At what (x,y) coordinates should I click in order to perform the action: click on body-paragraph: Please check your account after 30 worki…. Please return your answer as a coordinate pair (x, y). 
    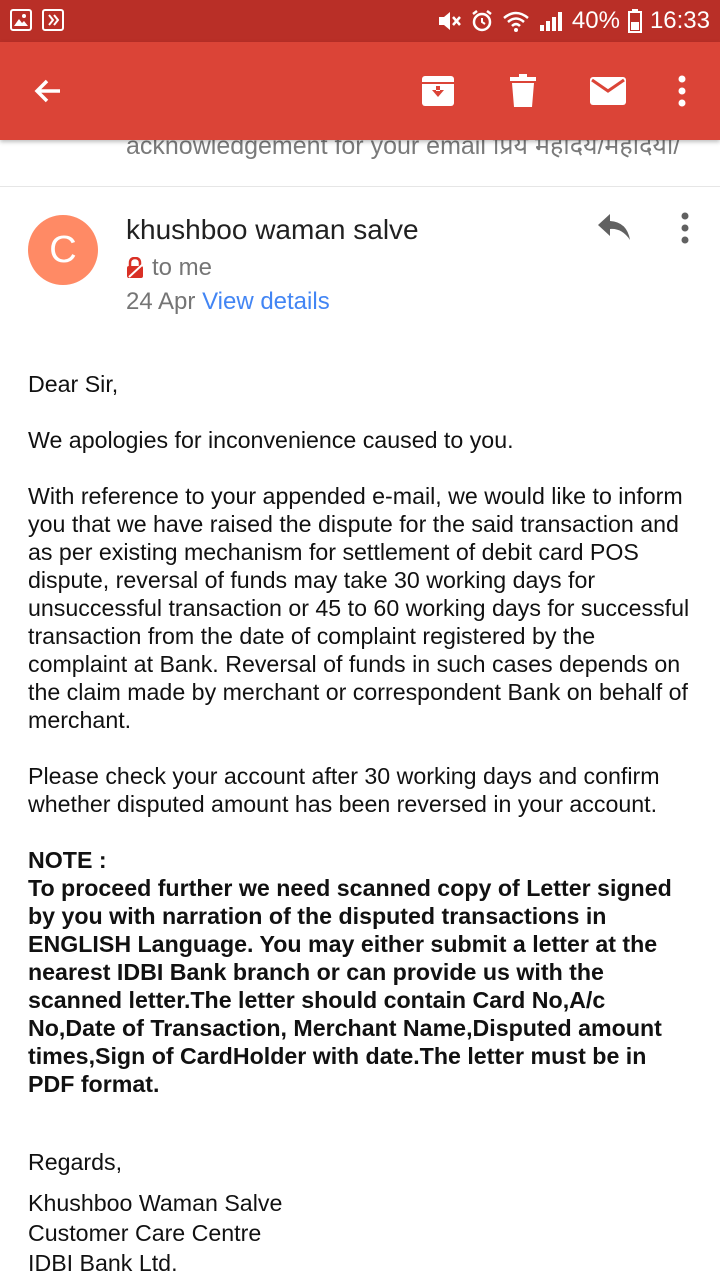
    Looking at the image, I should click on (344, 790).